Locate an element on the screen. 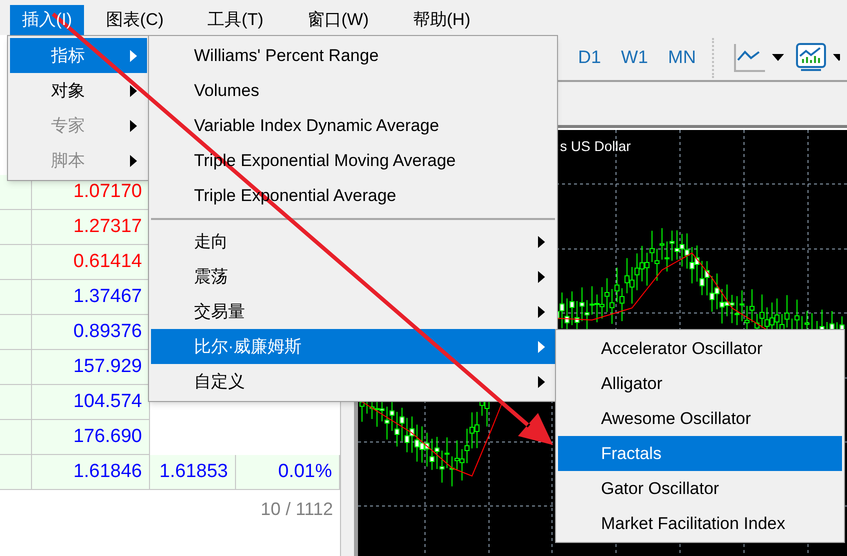 The height and width of the screenshot is (556, 847). menu-item: Alligator is located at coordinates (700, 383).